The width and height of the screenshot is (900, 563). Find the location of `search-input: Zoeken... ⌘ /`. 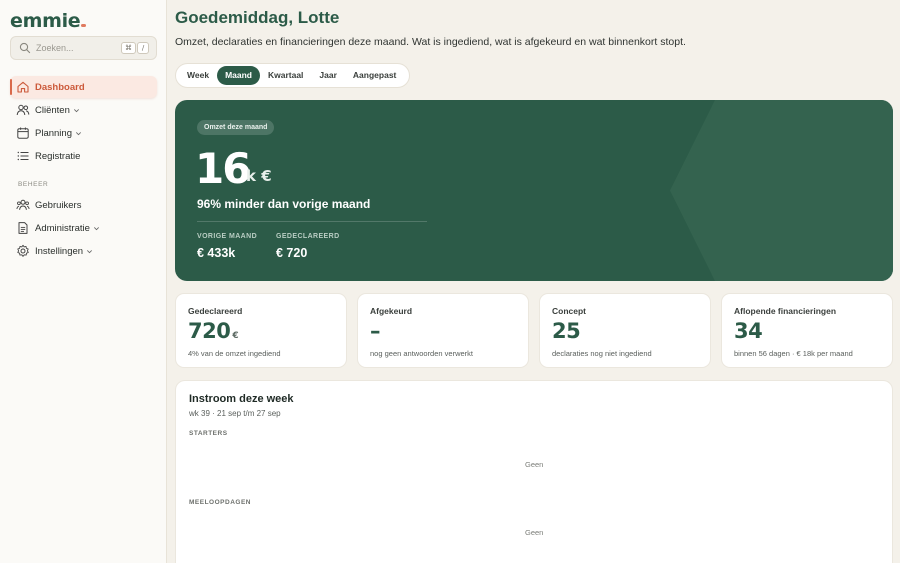

search-input: Zoeken... ⌘ / is located at coordinates (83, 48).